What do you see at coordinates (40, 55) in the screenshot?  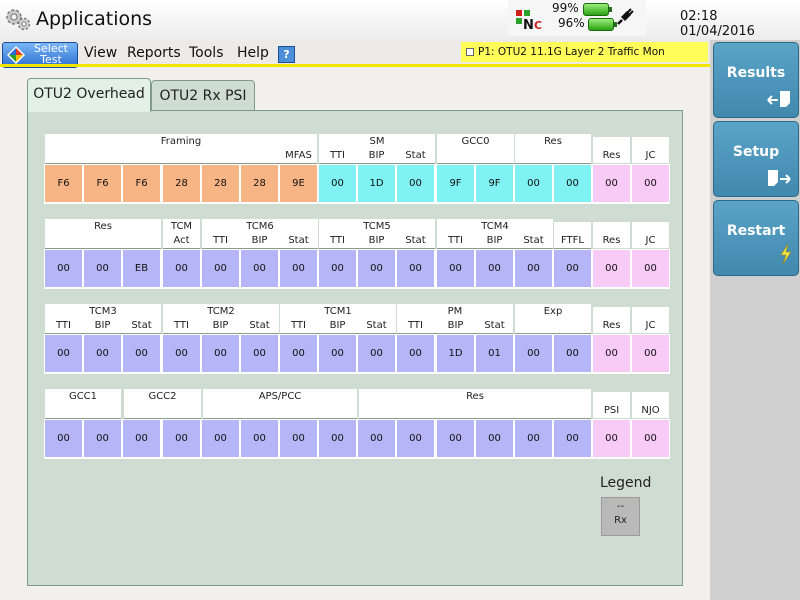 I see `select-test-button: Select Test` at bounding box center [40, 55].